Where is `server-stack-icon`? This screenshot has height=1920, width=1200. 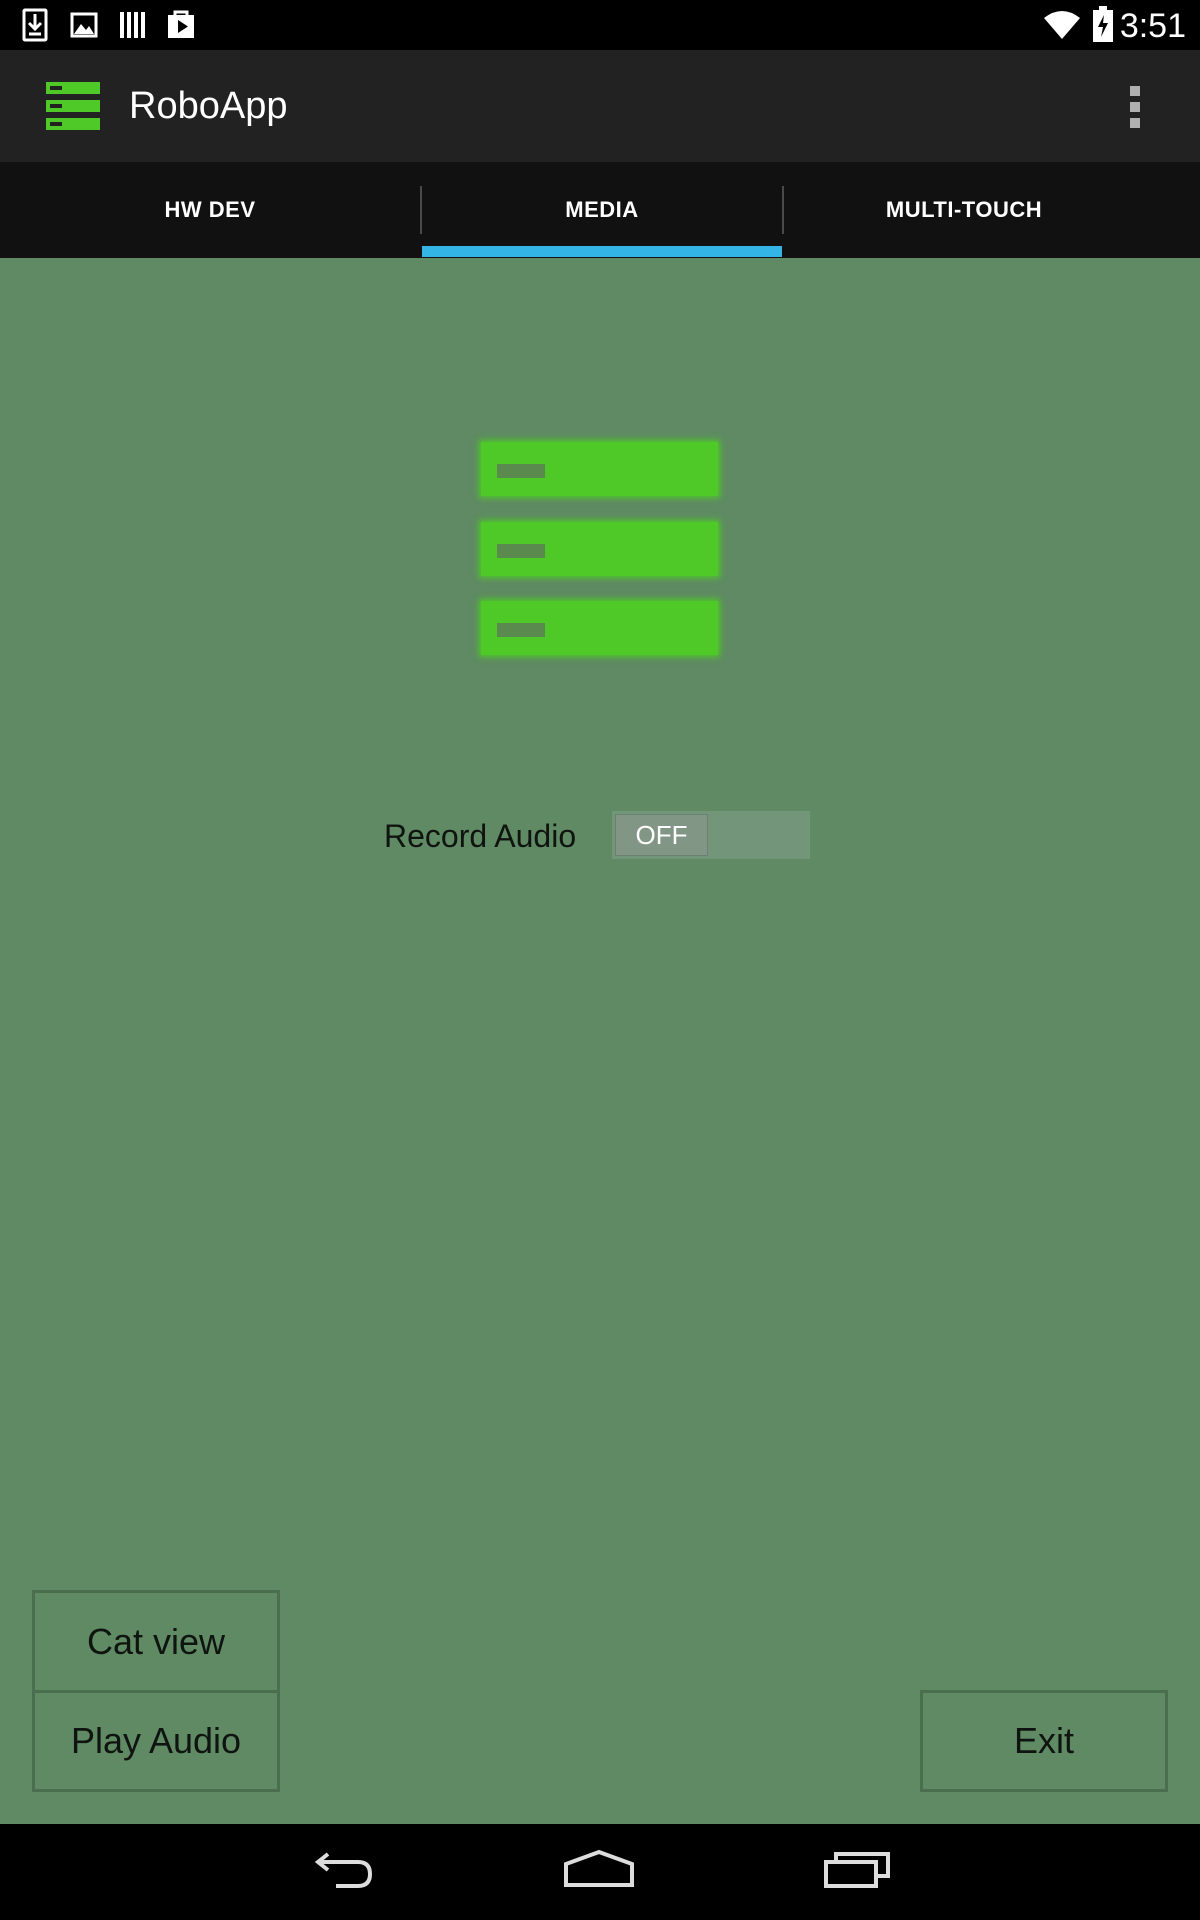 server-stack-icon is located at coordinates (73, 108).